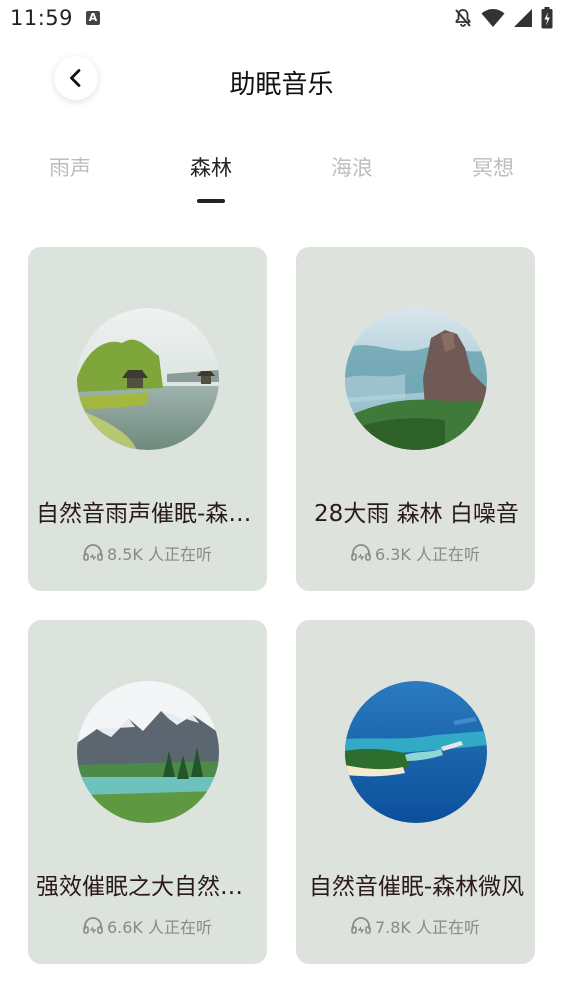 The image size is (563, 1002). Describe the element at coordinates (159, 927) in the screenshot. I see `listener-text: 6.6K 人正在听` at that location.